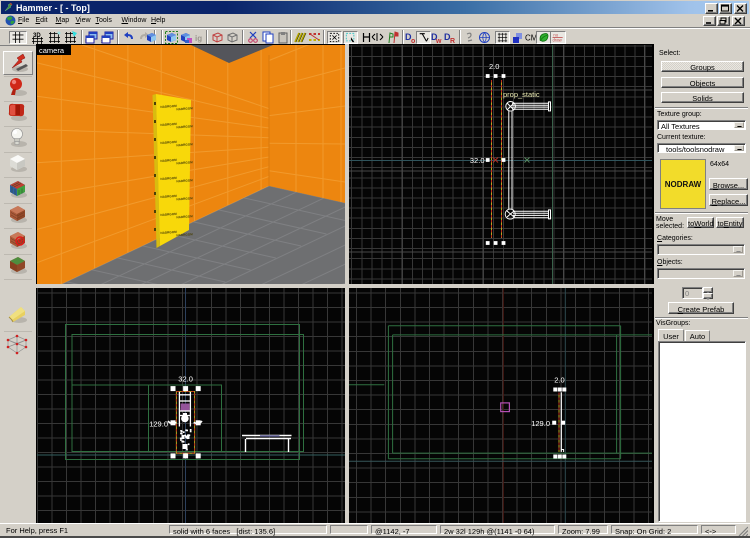 The height and width of the screenshot is (538, 750). Describe the element at coordinates (558, 39) in the screenshot. I see `svg-text: draw` at that location.